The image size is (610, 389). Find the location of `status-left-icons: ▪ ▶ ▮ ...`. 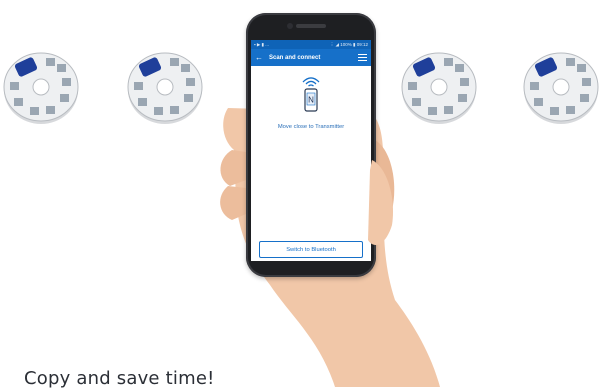

status-left-icons: ▪ ▶ ▮ ... is located at coordinates (262, 44).